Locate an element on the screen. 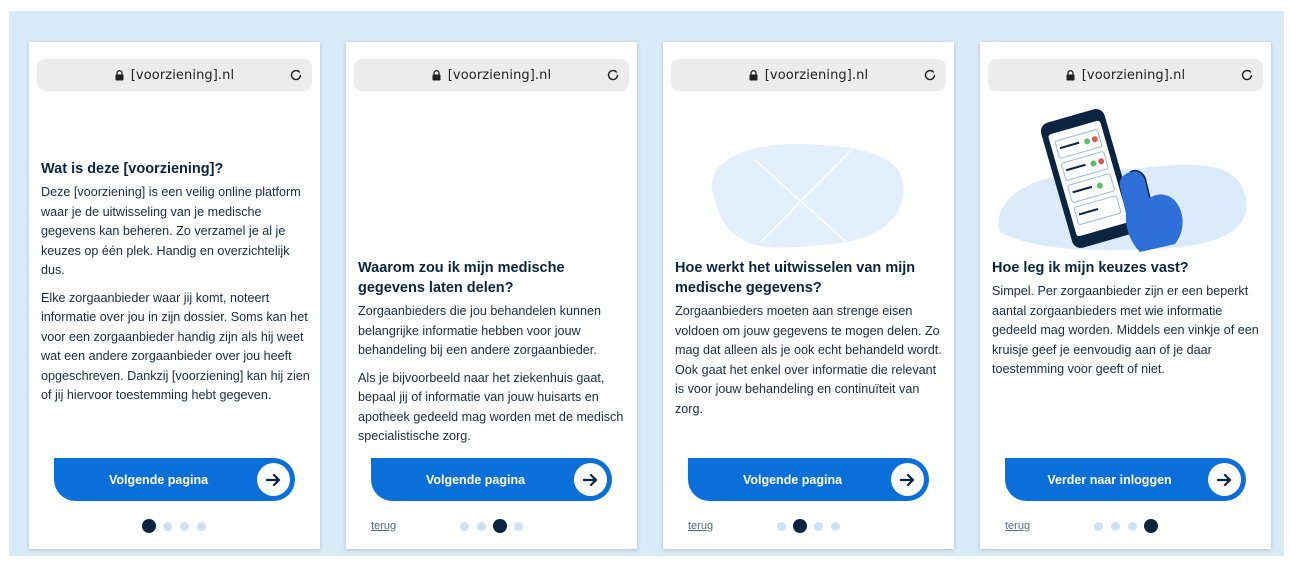  login-button: Verder naar inloggen is located at coordinates (1125, 479).